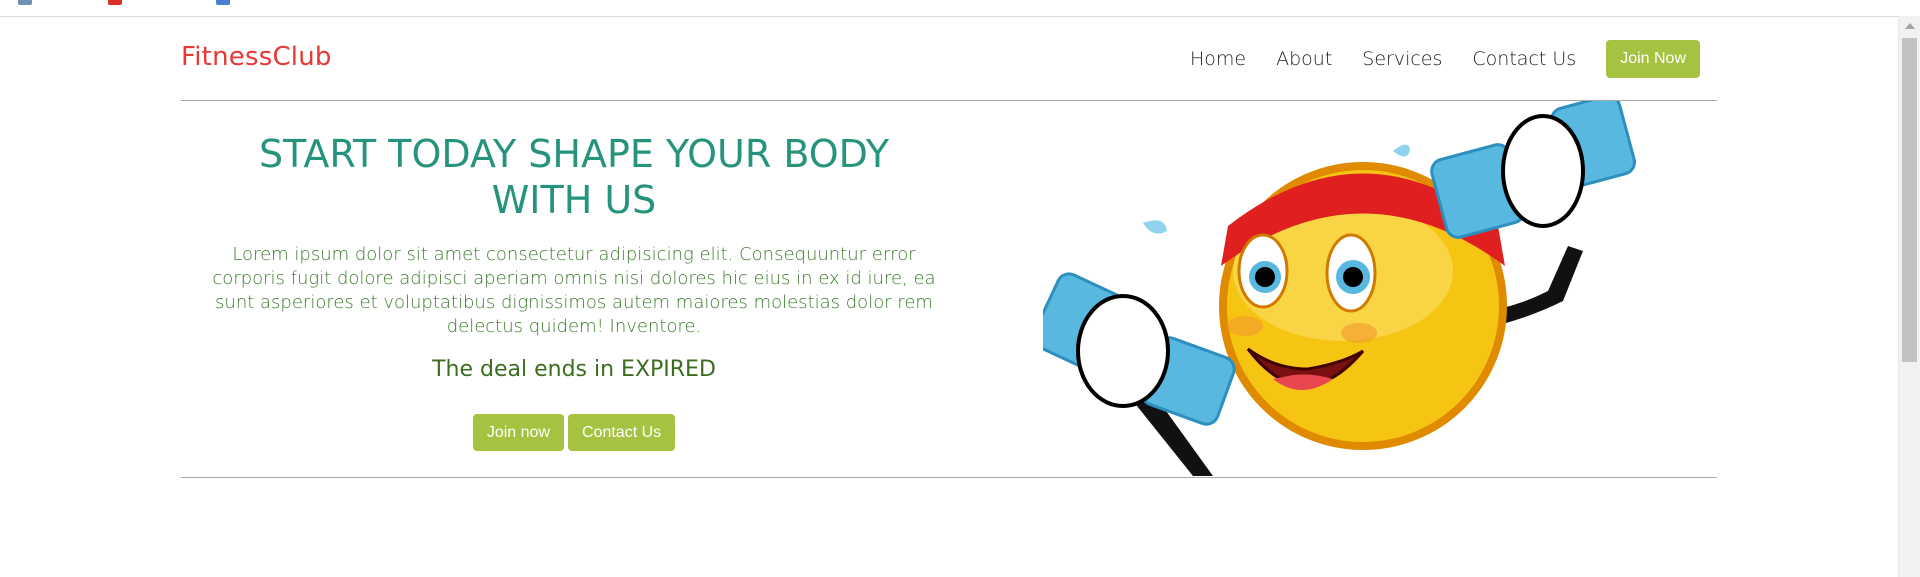 This screenshot has height=577, width=1920. Describe the element at coordinates (1359, 333) in the screenshot. I see `right-cheek` at that location.